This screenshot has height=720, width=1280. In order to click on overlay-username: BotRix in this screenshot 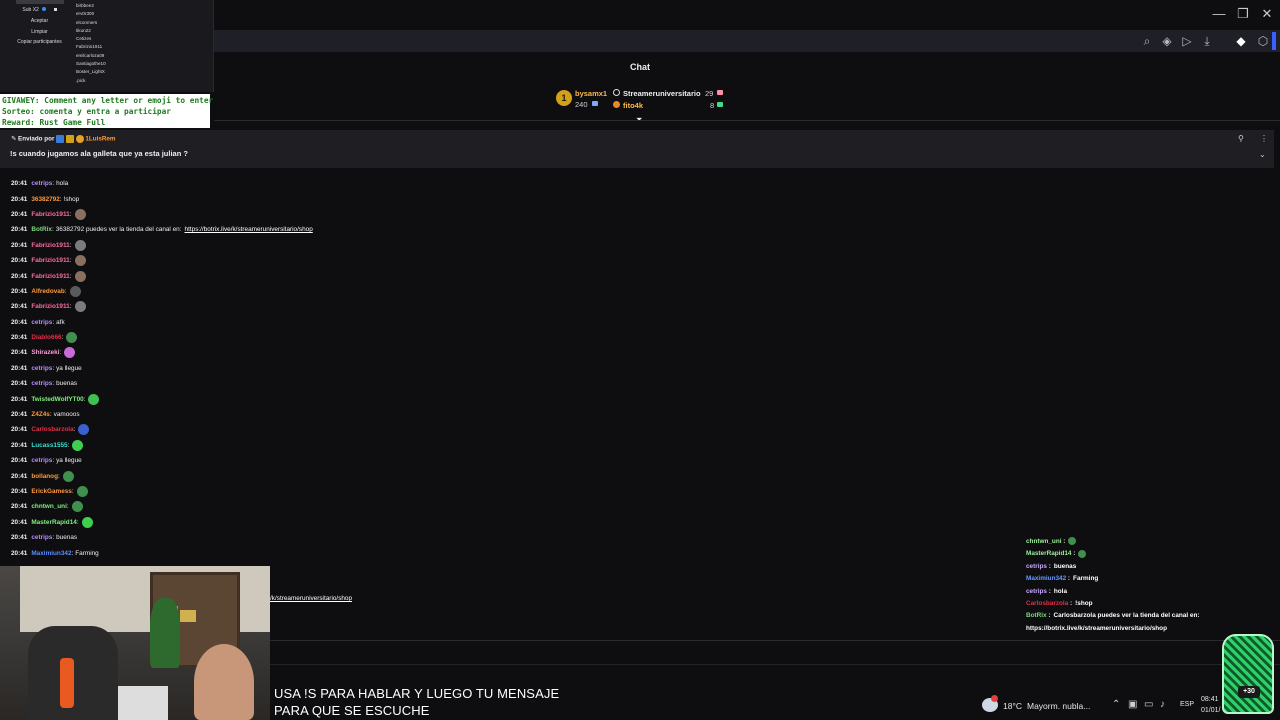, I will do `click(1036, 616)`.